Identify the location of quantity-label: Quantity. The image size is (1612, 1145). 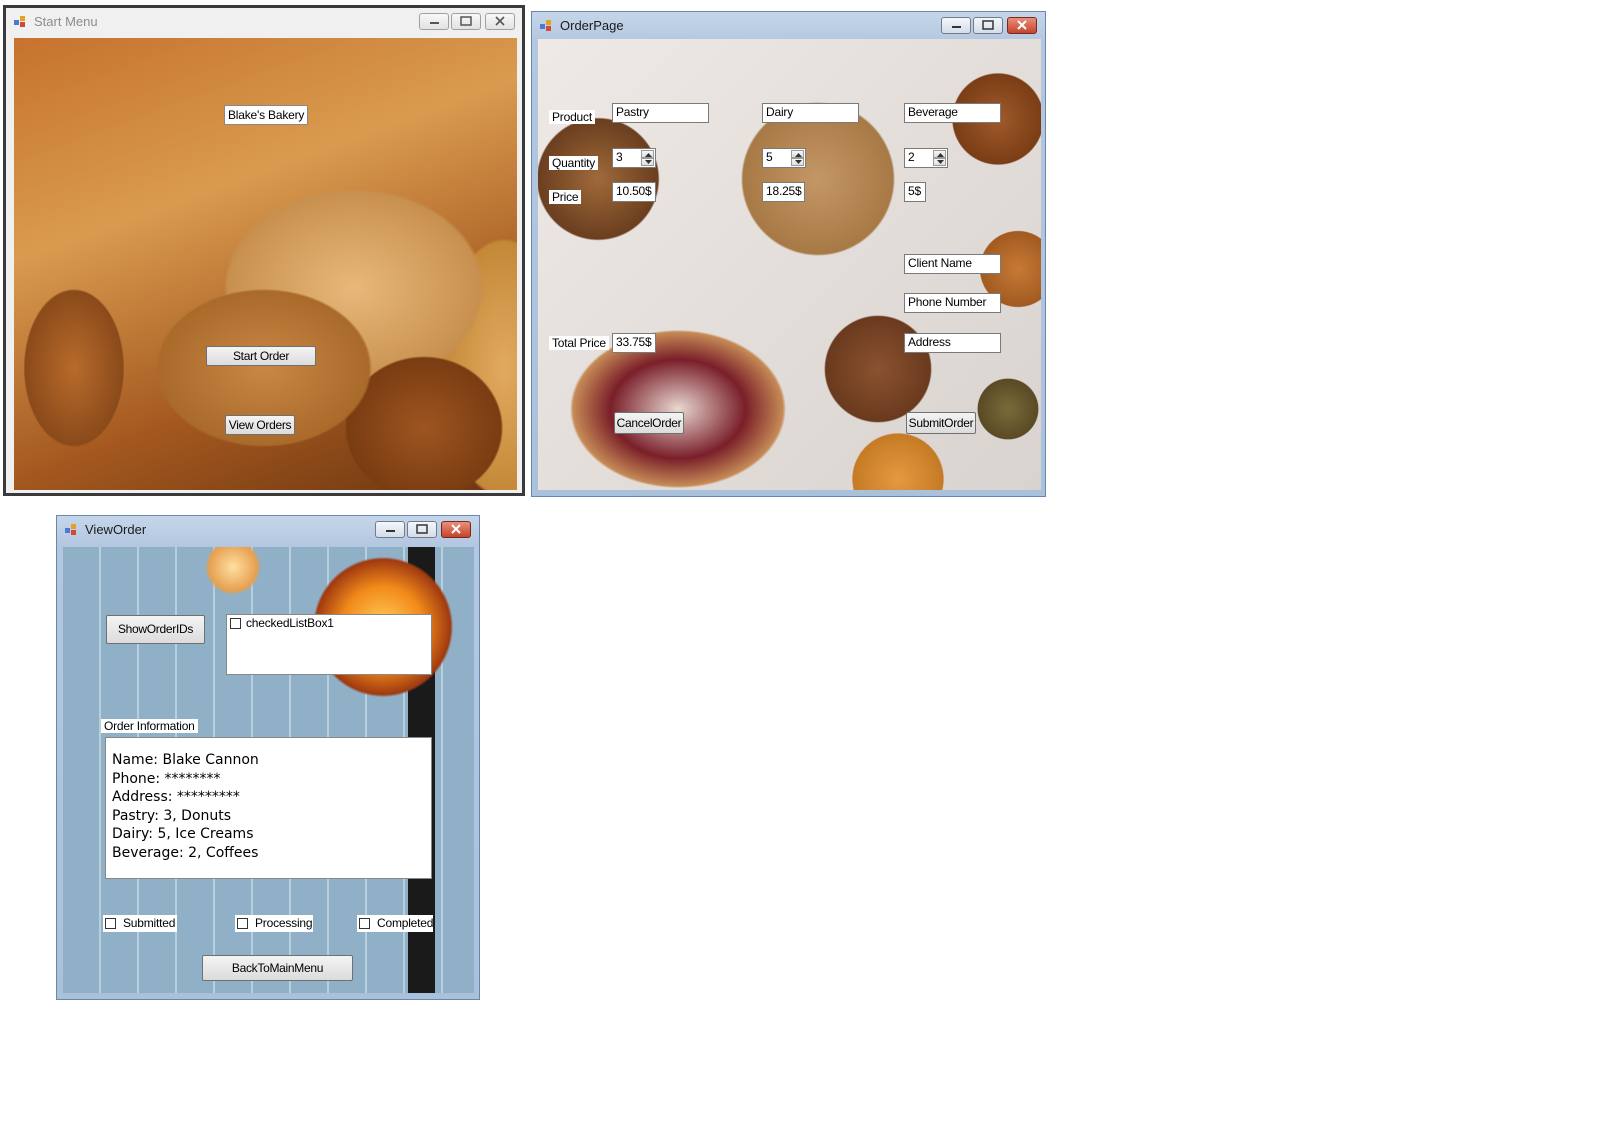
(574, 163).